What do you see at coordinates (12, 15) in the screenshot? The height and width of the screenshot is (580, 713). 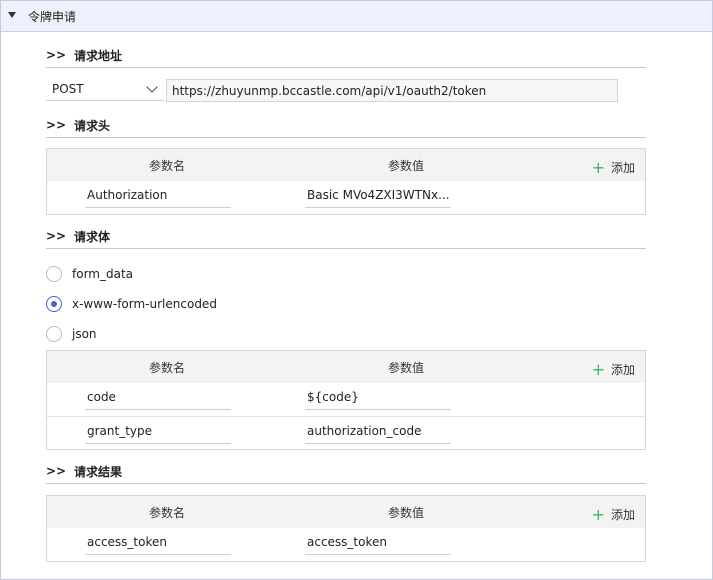 I see `collapse-caret-icon` at bounding box center [12, 15].